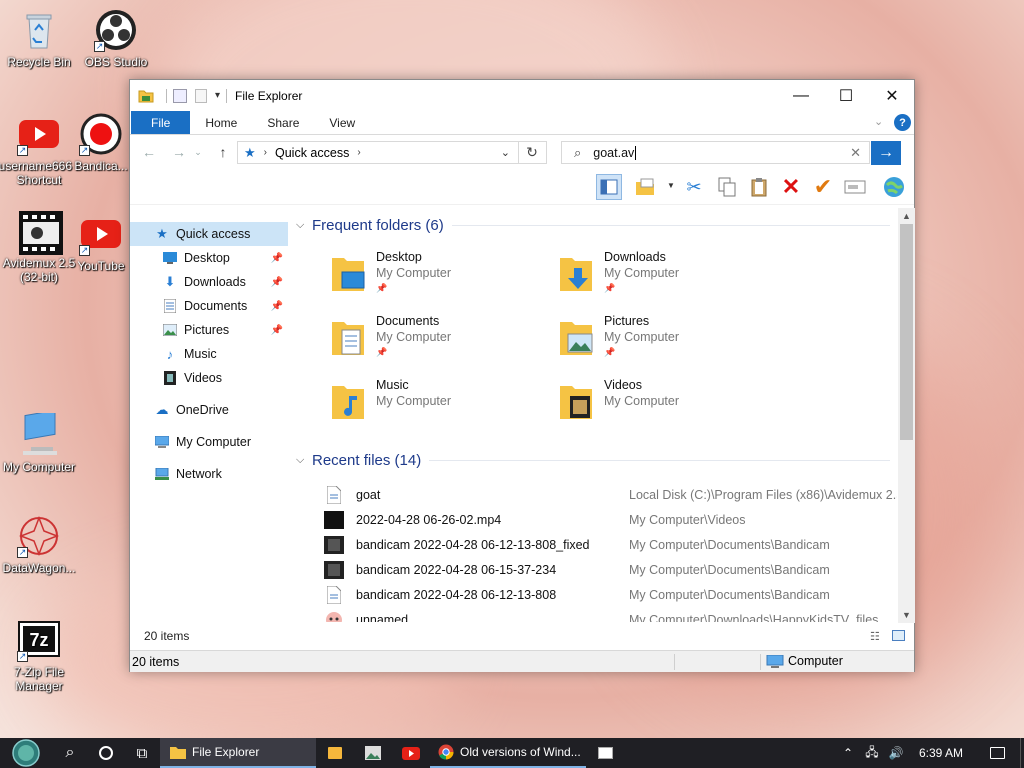 This screenshot has height=768, width=1024. Describe the element at coordinates (166, 95) in the screenshot. I see `divider` at that location.